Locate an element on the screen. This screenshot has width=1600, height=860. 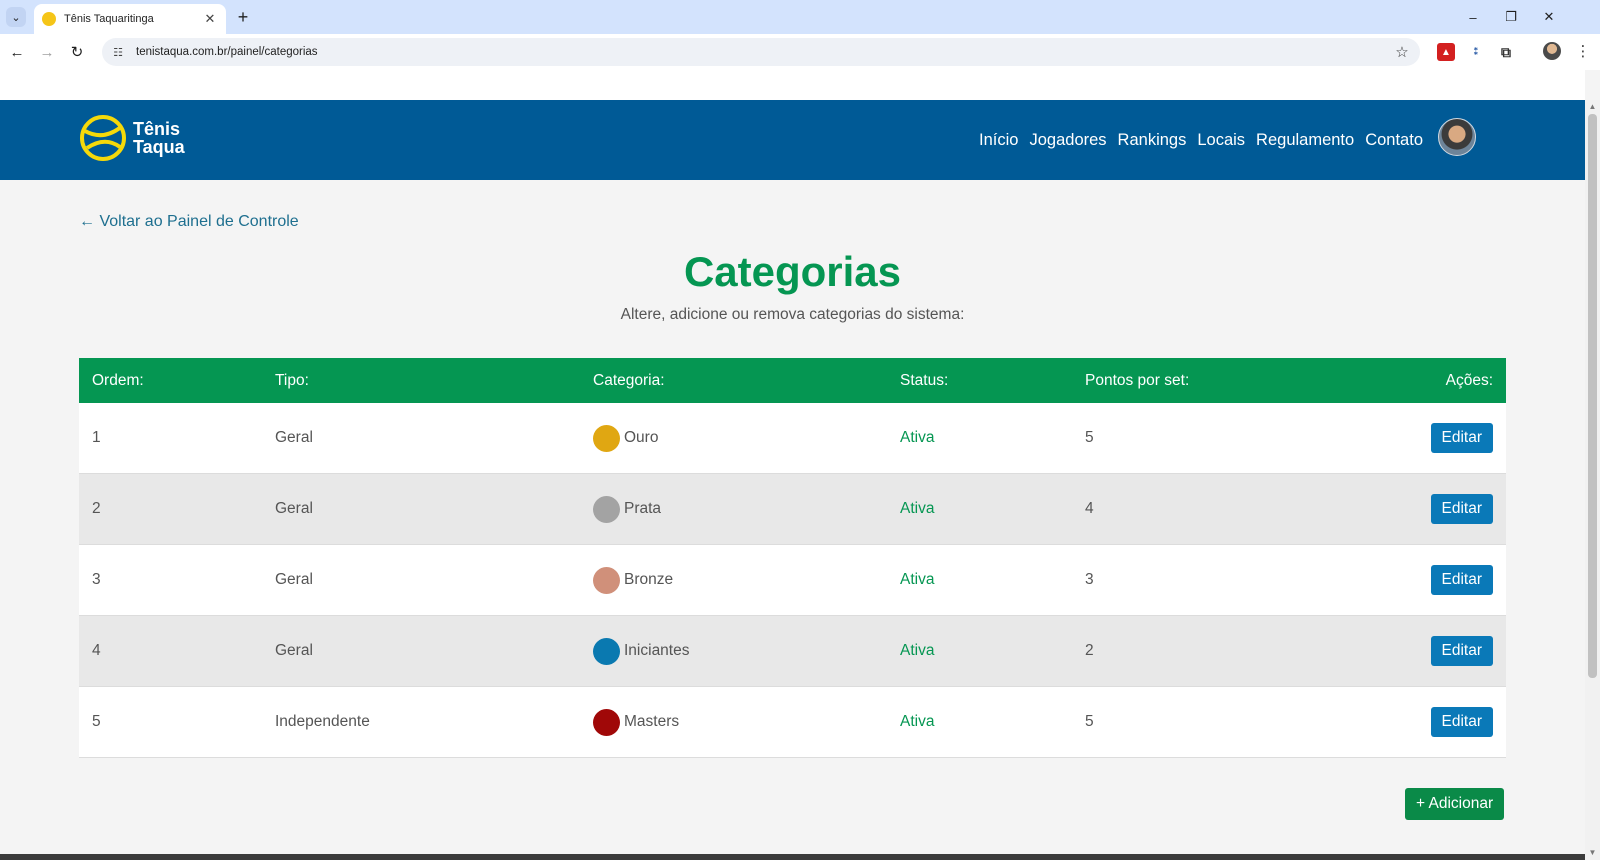
url-text: tenistaqua.com.br/painel/categorias is located at coordinates (763, 52).